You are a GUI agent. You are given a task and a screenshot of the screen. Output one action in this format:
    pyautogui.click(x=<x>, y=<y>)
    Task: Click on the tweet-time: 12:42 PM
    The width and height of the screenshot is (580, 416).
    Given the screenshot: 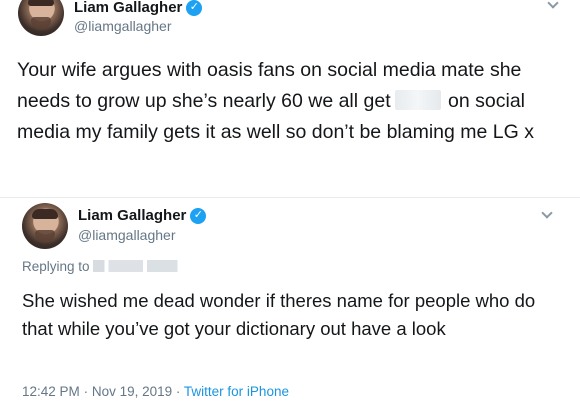 What is the action you would take?
    pyautogui.click(x=51, y=391)
    